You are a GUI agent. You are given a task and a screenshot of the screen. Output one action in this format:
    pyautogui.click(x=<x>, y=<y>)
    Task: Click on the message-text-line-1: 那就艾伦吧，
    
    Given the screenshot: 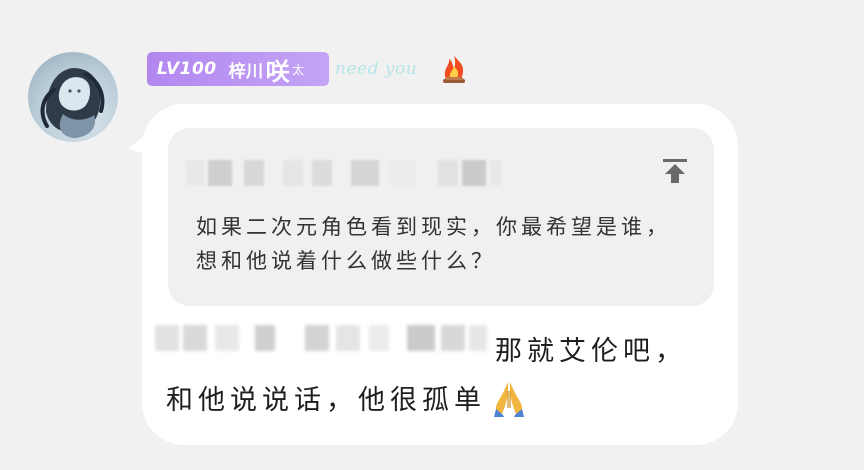 What is the action you would take?
    pyautogui.click(x=591, y=351)
    